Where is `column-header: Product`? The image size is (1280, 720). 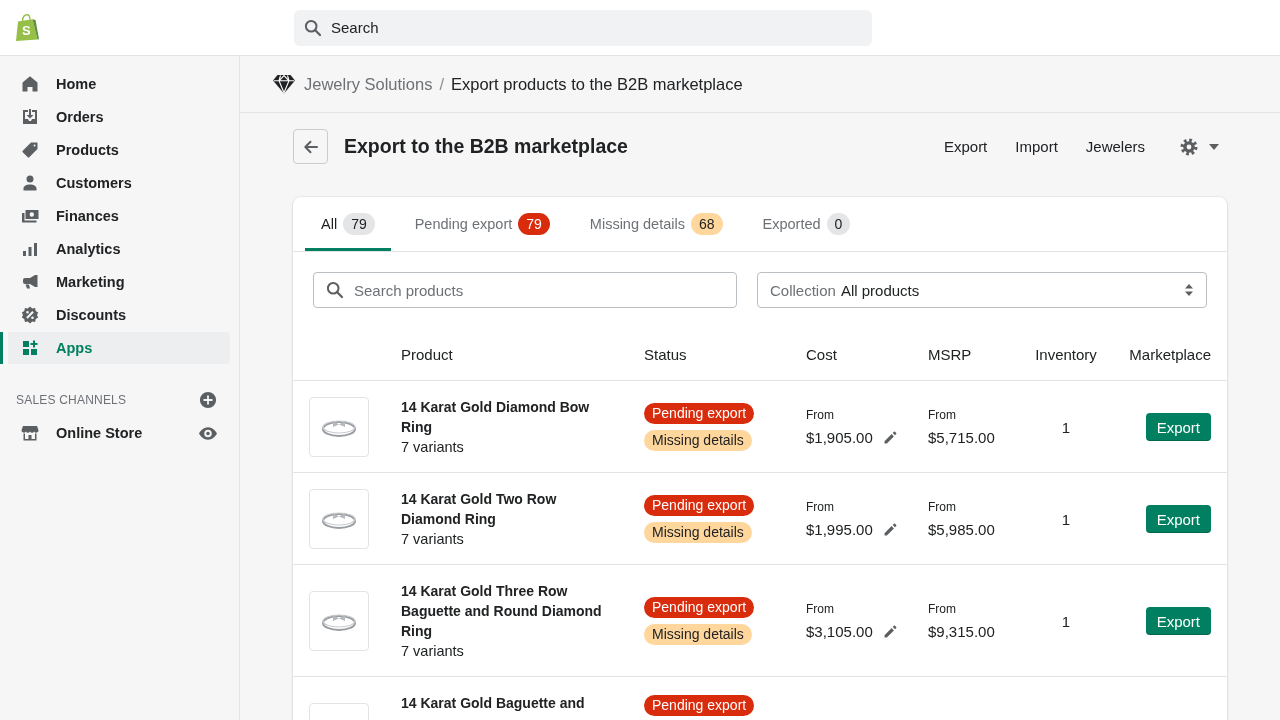 column-header: Product is located at coordinates (427, 354).